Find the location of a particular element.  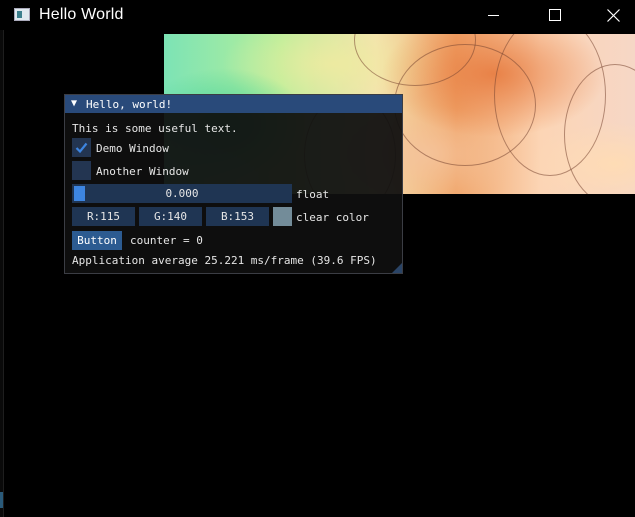

counter-text: counter = 0 is located at coordinates (166, 240).